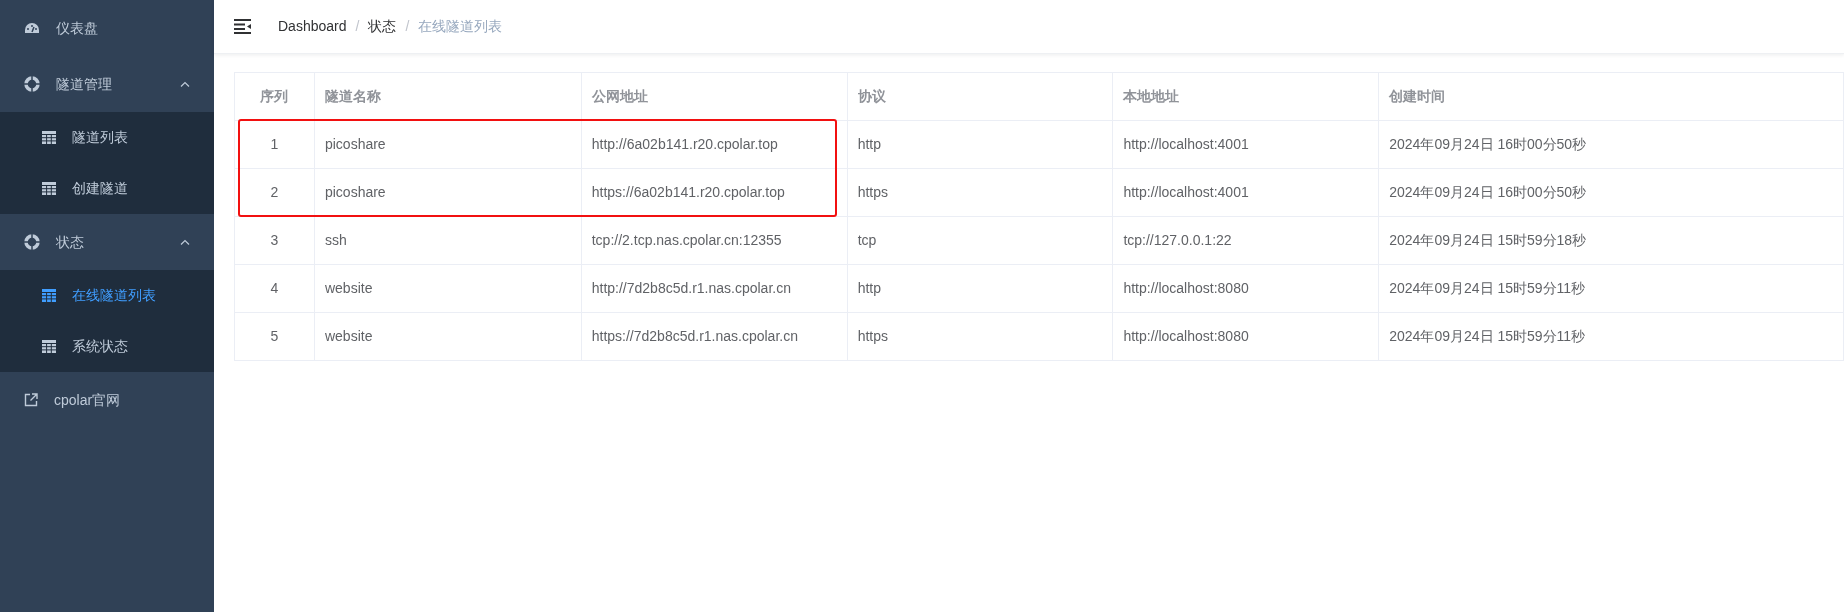 The width and height of the screenshot is (1844, 612). I want to click on menu-collapse-icon, so click(243, 26).